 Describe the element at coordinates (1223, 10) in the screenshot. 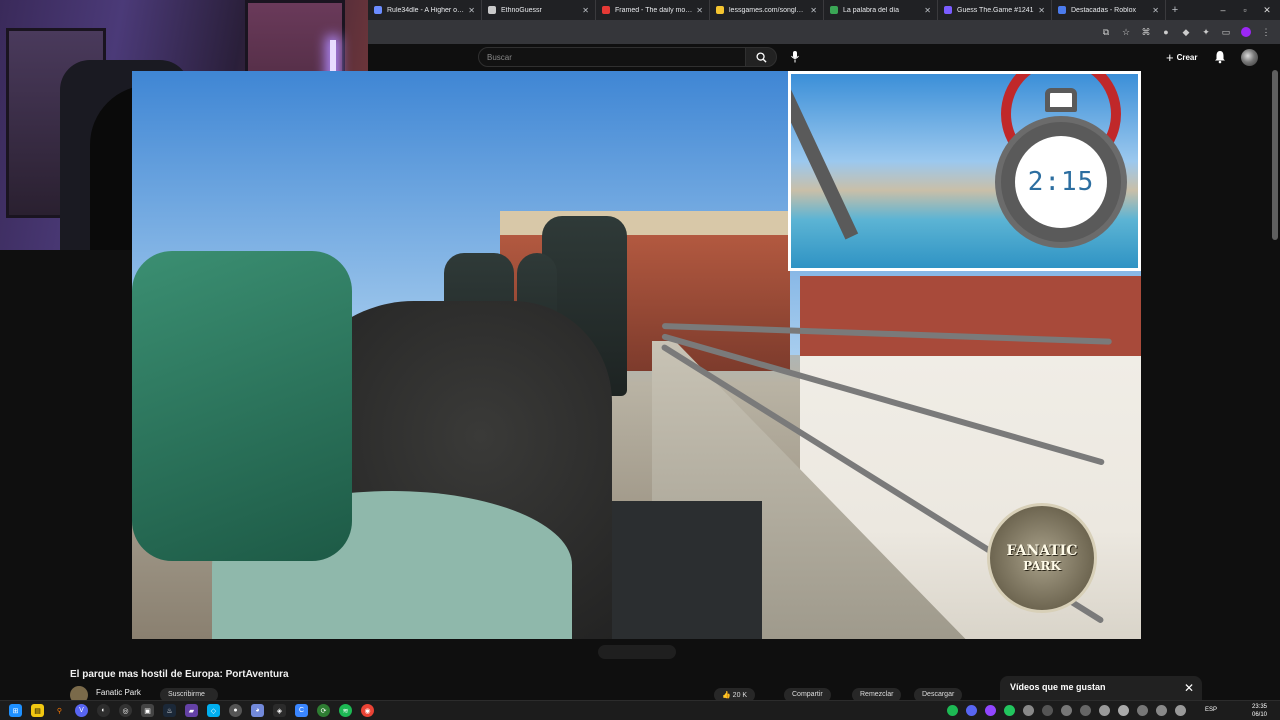

I see `minimize-button: –` at that location.